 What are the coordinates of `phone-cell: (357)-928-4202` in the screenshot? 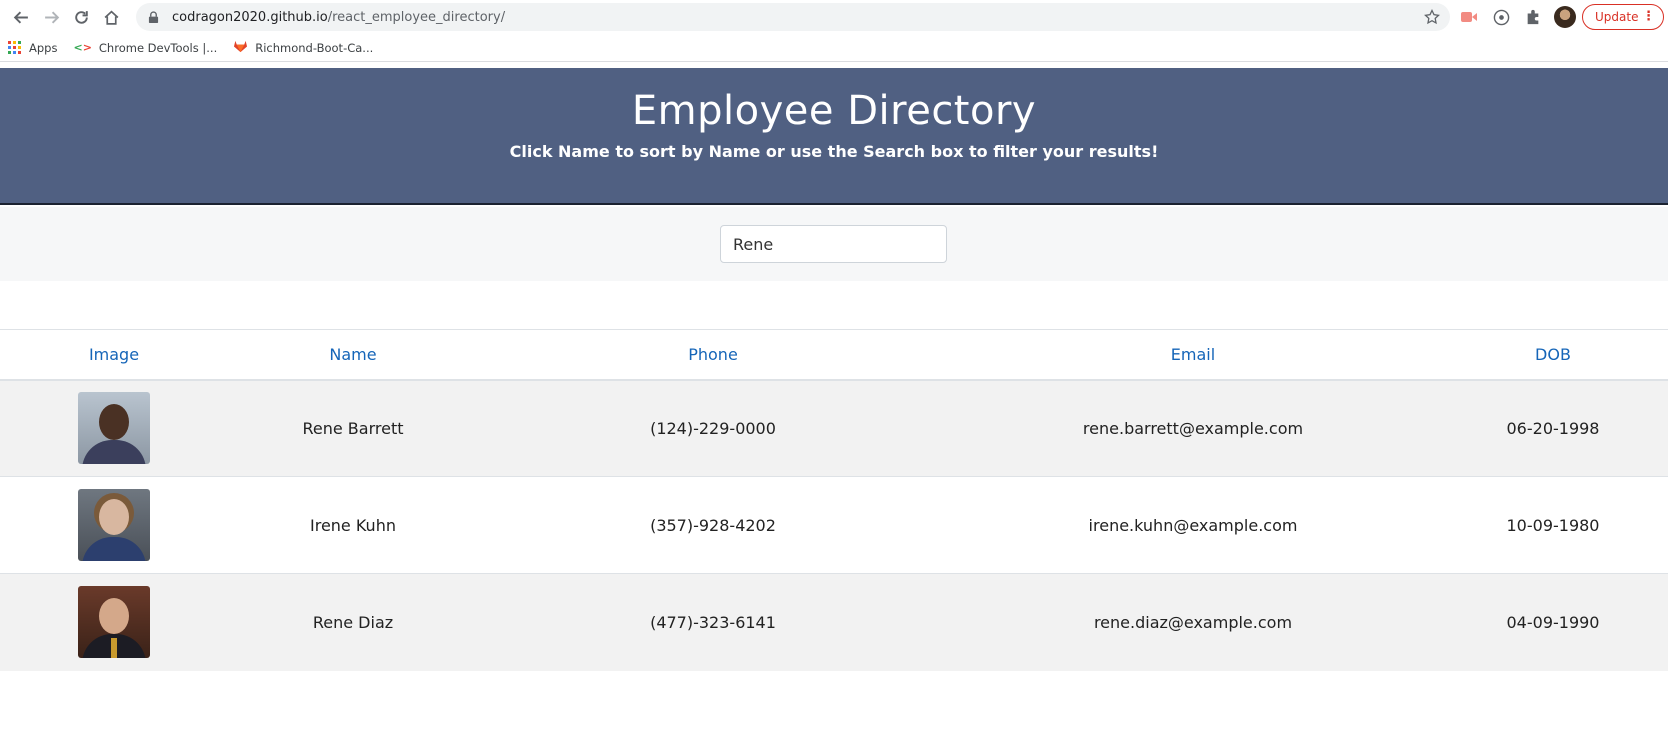 It's located at (713, 525).